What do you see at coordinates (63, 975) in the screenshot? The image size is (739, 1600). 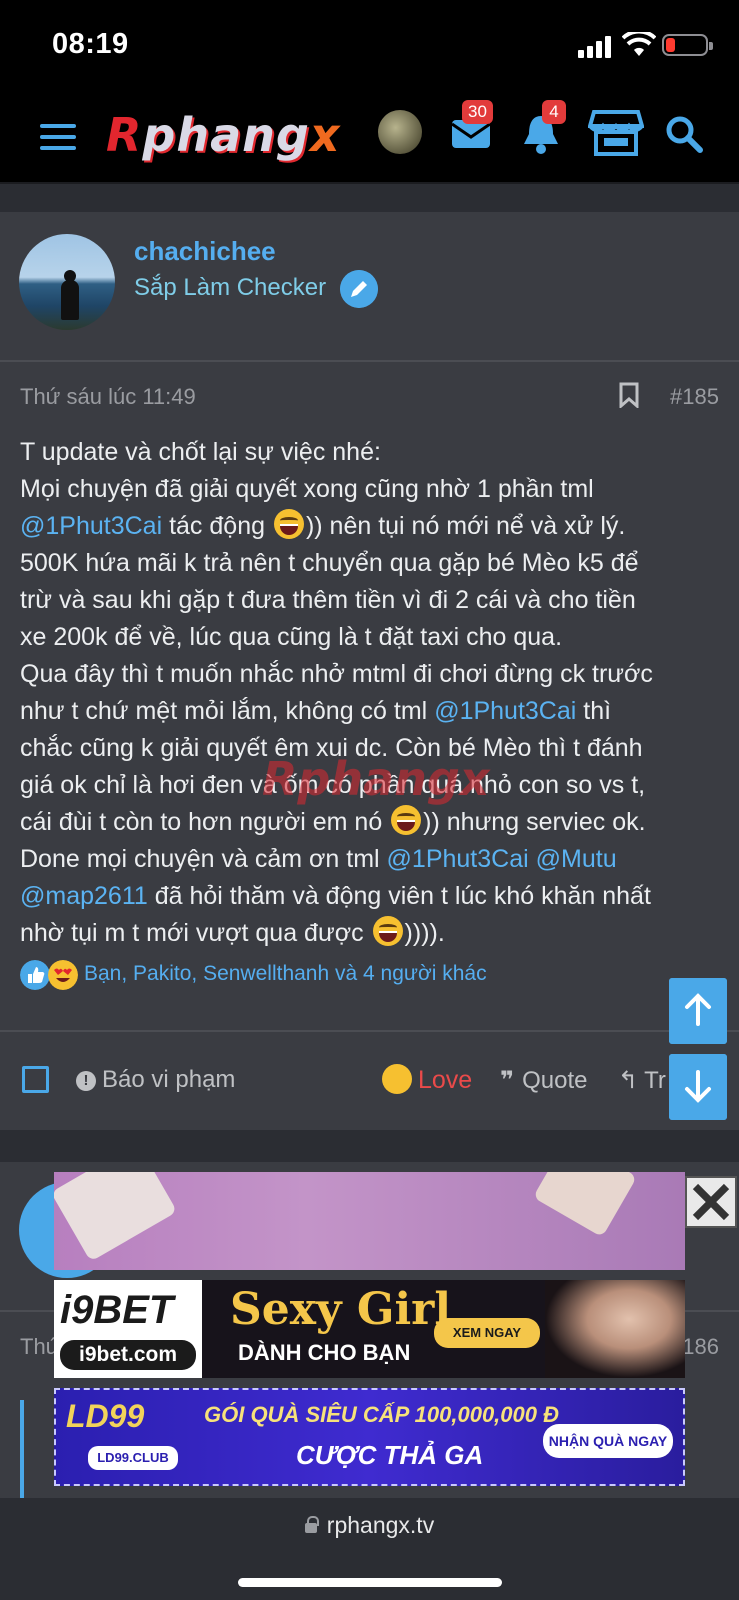 I see `love-reaction-icon` at bounding box center [63, 975].